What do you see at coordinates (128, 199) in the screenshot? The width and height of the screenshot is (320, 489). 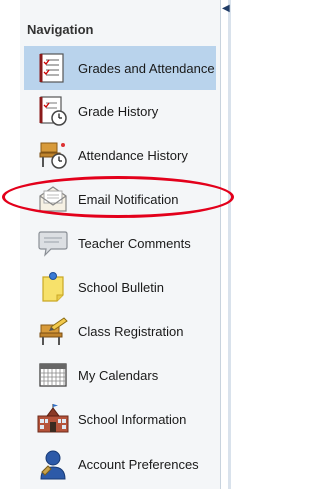 I see `nav-item-label: Email Notification` at bounding box center [128, 199].